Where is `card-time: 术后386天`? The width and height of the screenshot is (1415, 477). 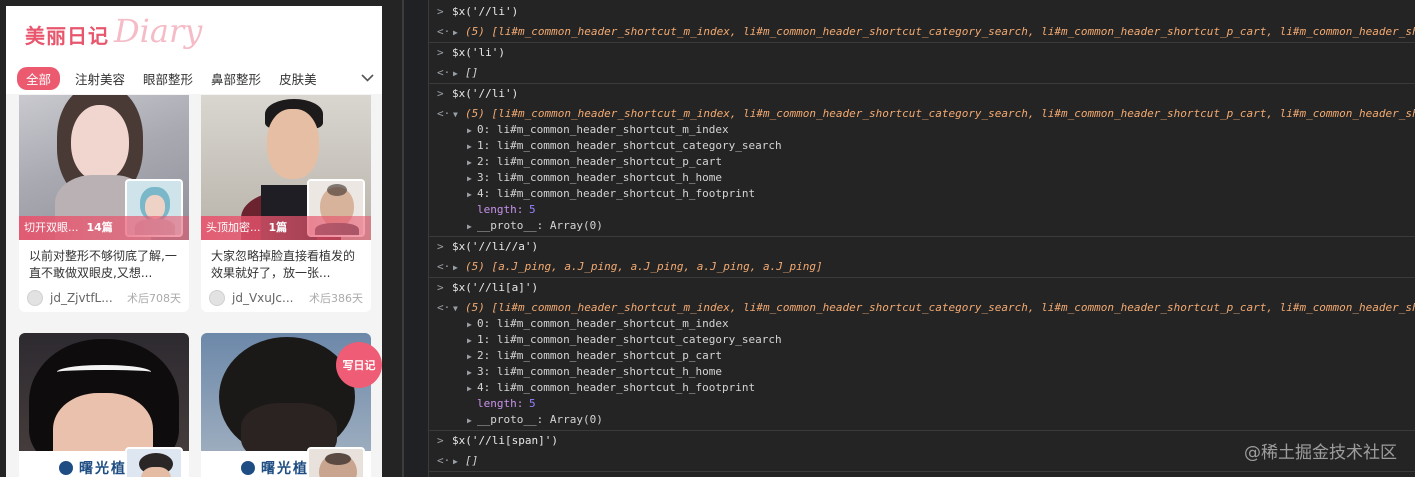 card-time: 术后386天 is located at coordinates (336, 298).